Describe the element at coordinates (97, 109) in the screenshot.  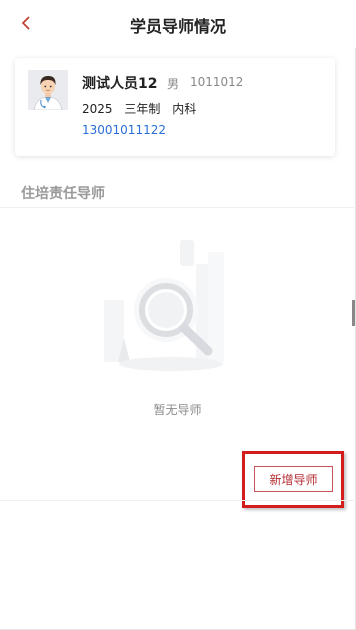
I see `student-year: 2025` at that location.